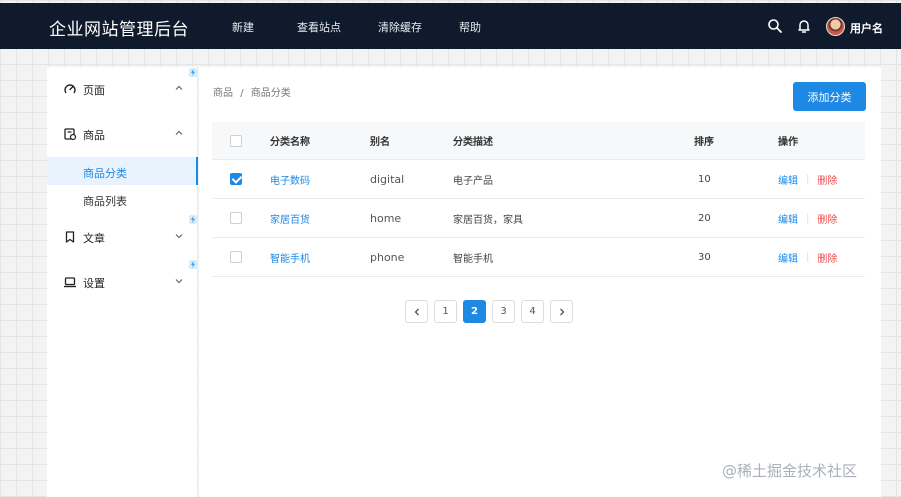 The width and height of the screenshot is (901, 497). Describe the element at coordinates (532, 311) in the screenshot. I see `page-button: 4` at that location.